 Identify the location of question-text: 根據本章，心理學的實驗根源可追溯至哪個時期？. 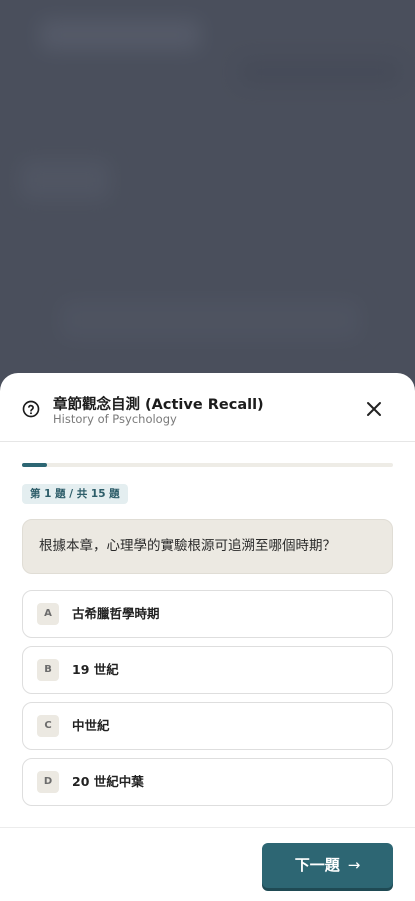
(207, 546).